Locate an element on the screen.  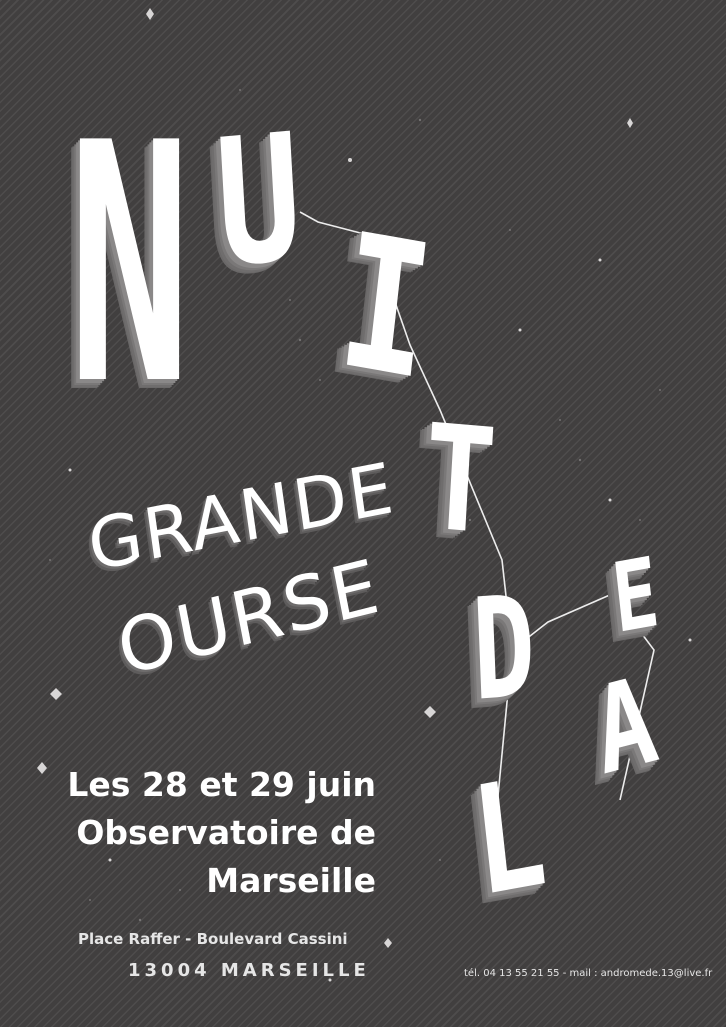
letter-u: U is located at coordinates (259, 201).